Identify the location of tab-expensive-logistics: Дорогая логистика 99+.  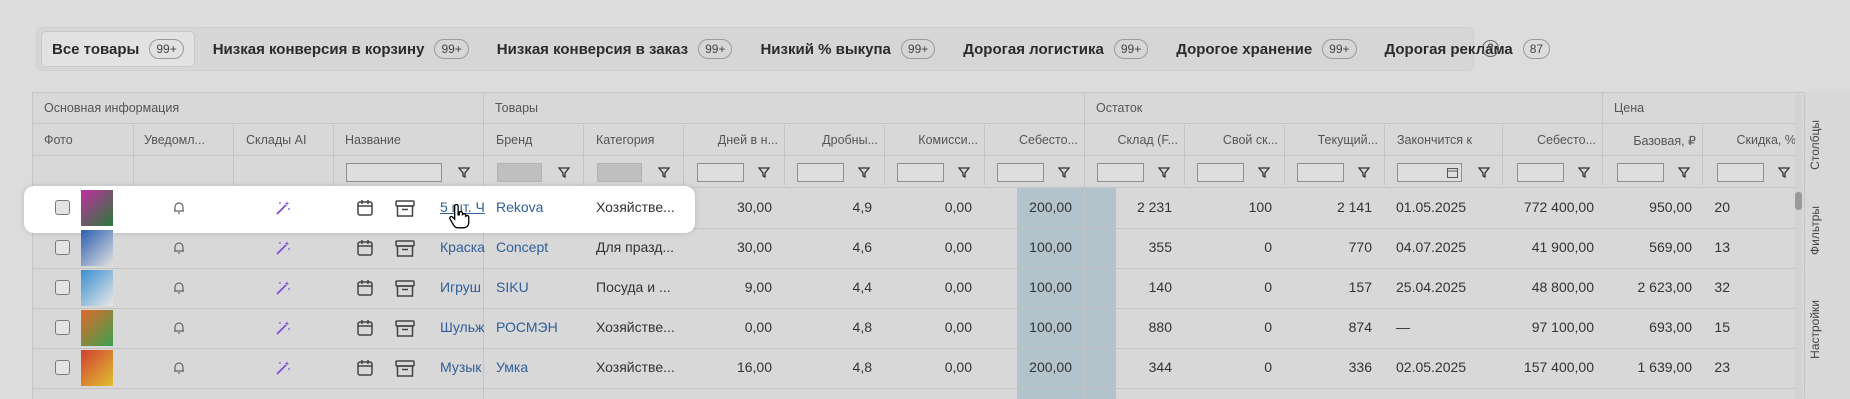
(1055, 49).